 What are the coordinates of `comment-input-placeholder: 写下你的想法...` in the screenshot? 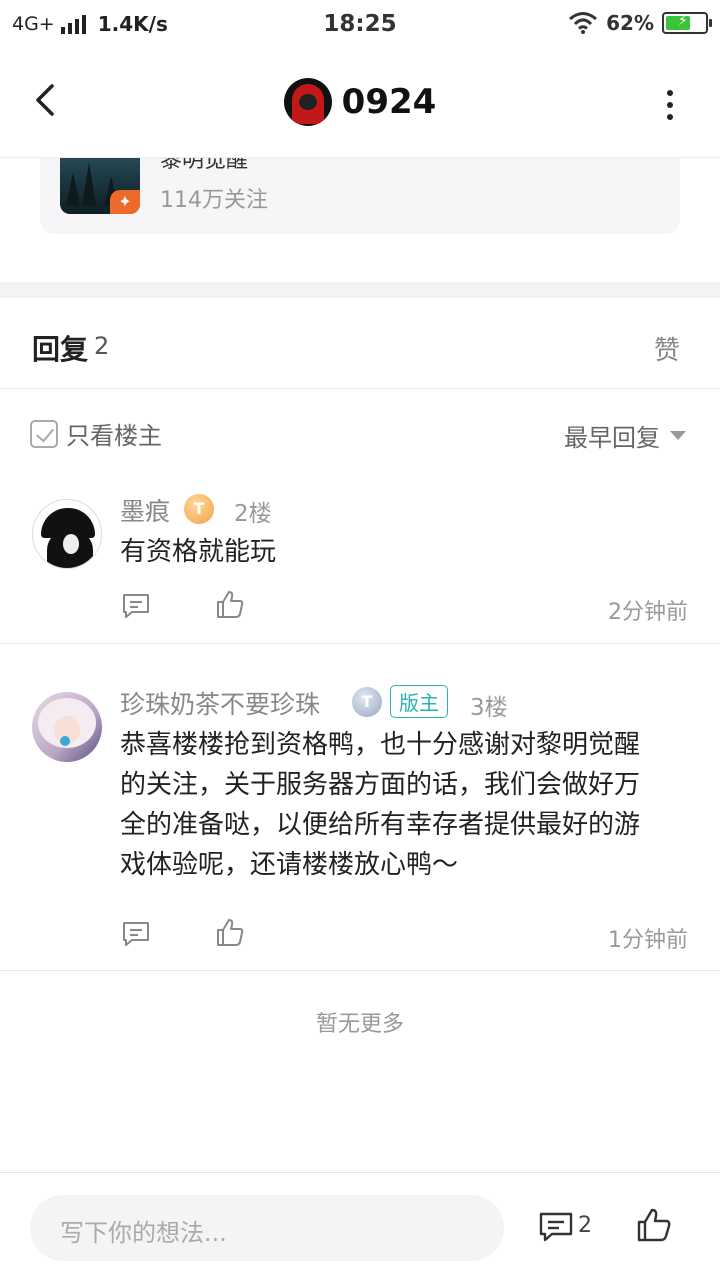 It's located at (143, 1233).